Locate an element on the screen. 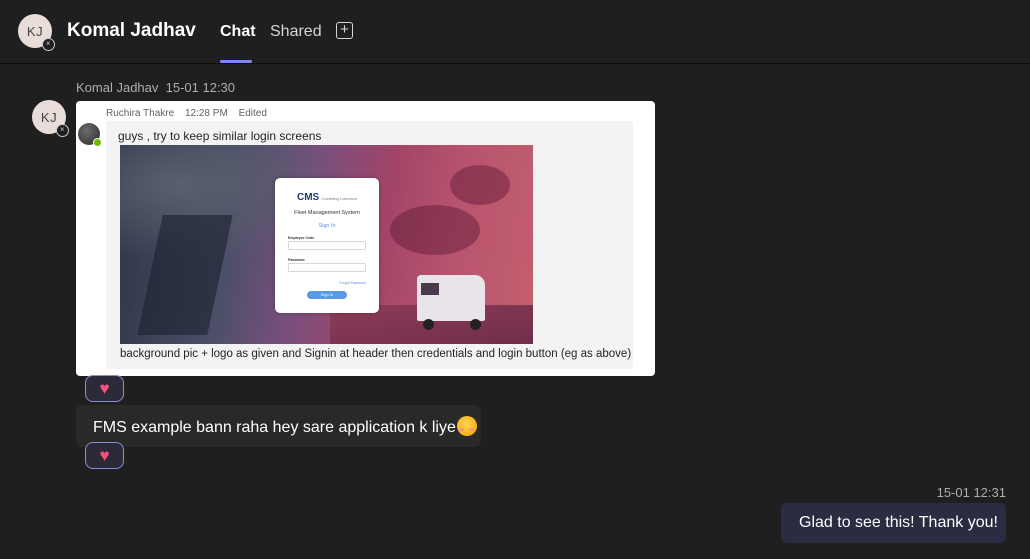 This screenshot has height=559, width=1030. quoted-author-name: Ruchira Thakre is located at coordinates (140, 113).